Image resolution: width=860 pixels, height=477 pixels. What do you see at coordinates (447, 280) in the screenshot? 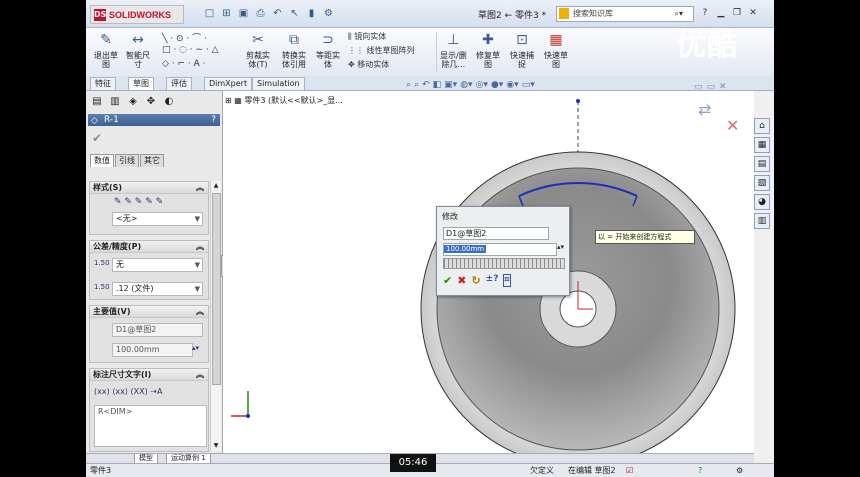
I see `modify-ok-button: ✔` at bounding box center [447, 280].